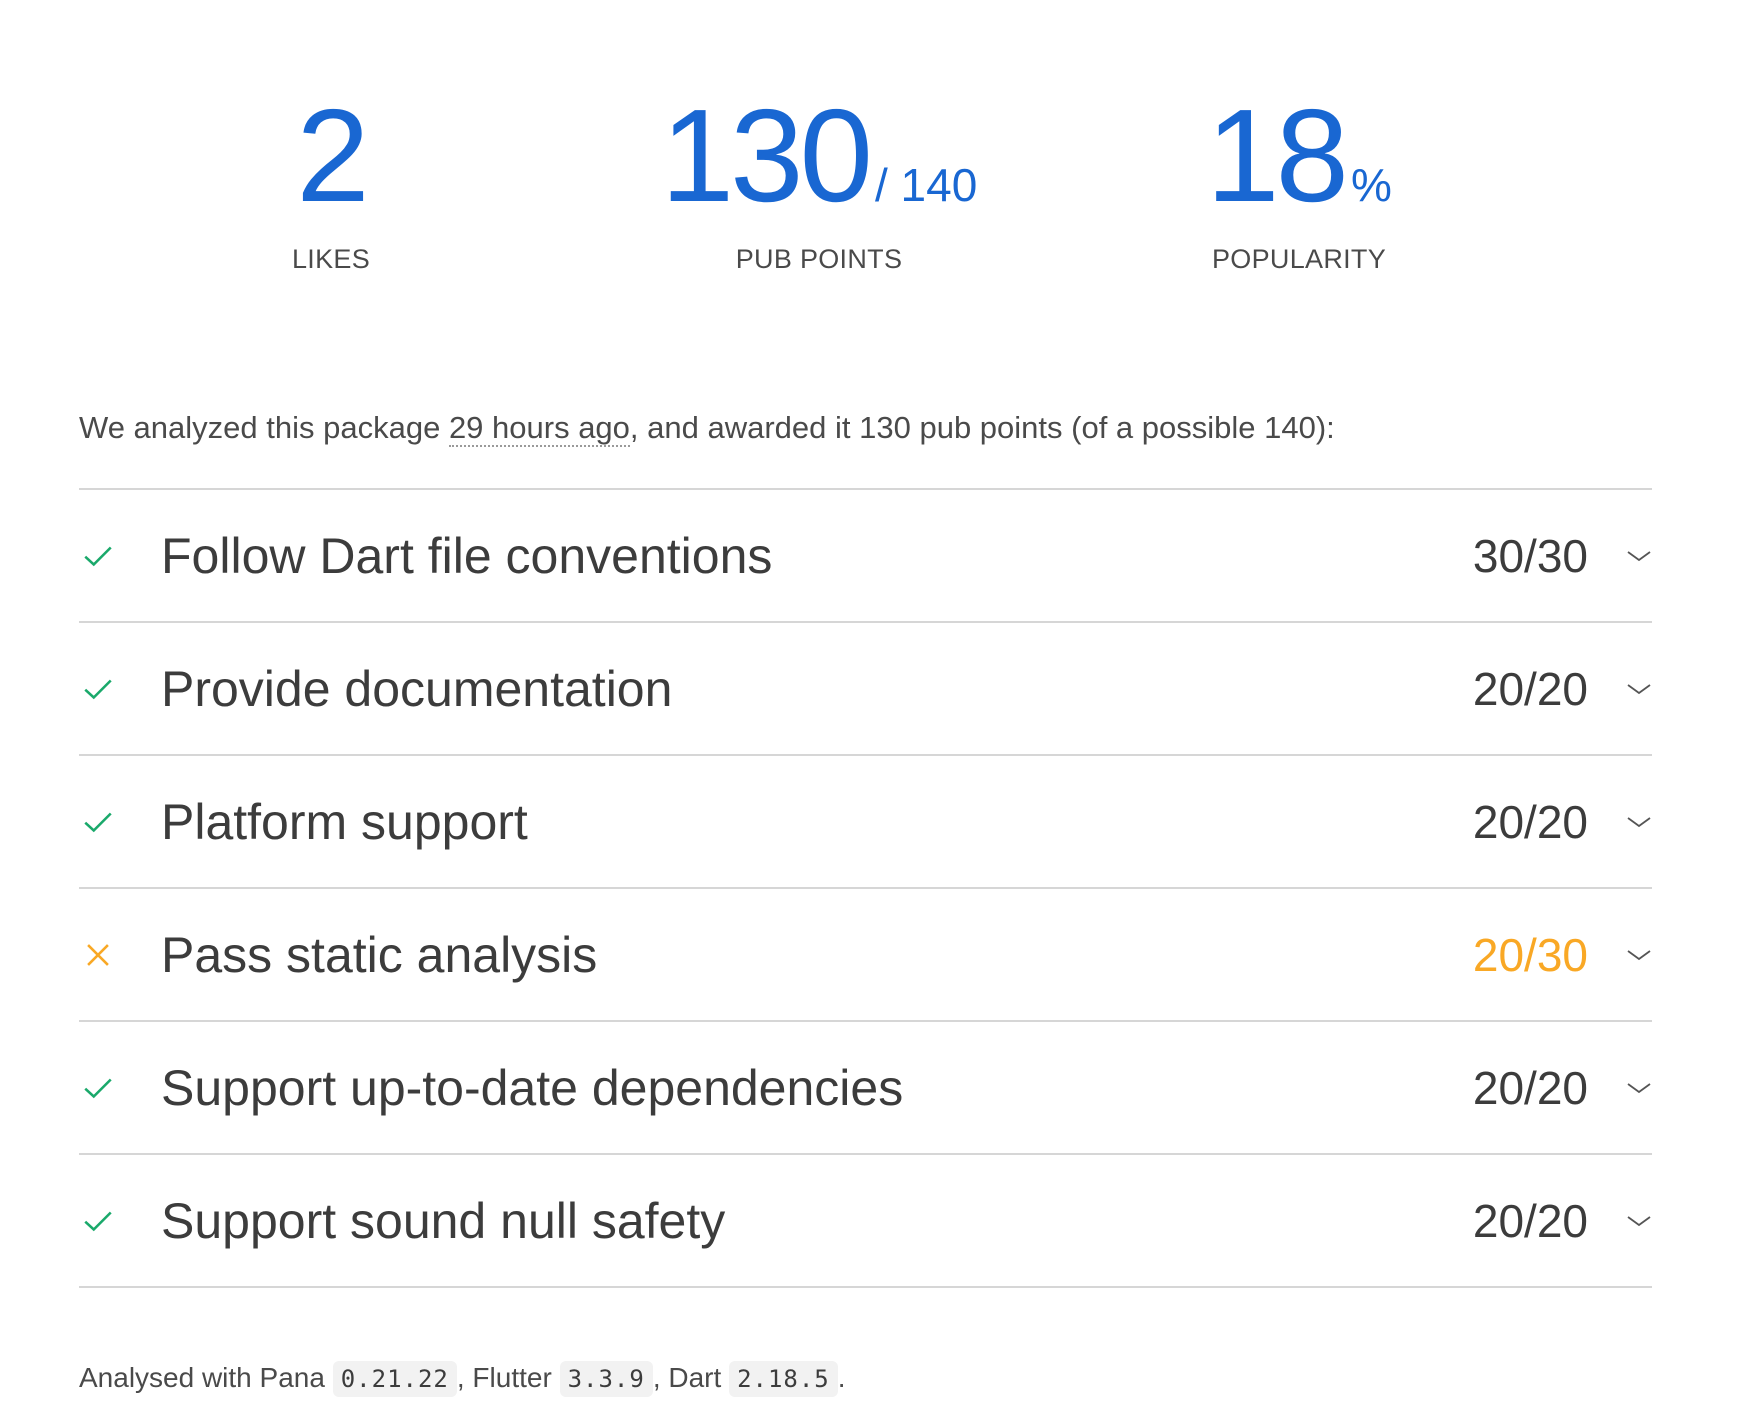 Image resolution: width=1738 pixels, height=1420 pixels. I want to click on flutter-version: 3.3.9, so click(606, 1379).